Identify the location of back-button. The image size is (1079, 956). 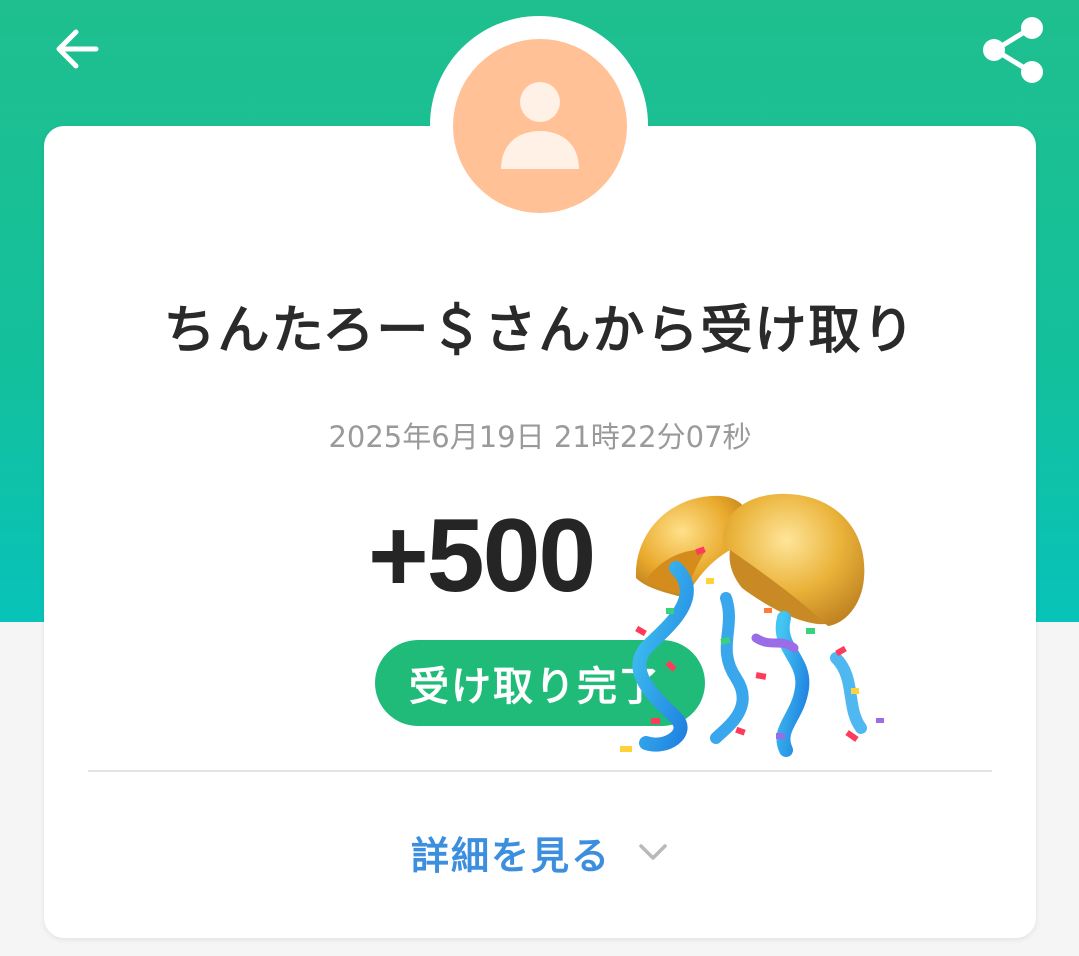
(77, 51).